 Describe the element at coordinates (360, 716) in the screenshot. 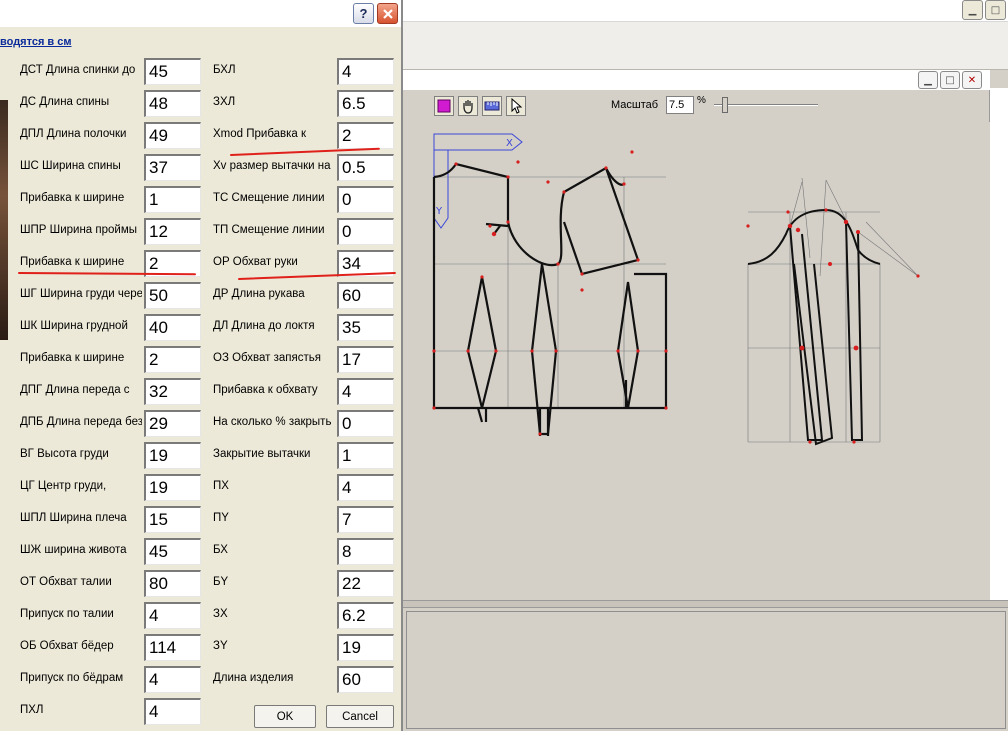

I see `cancel-button: Cancel` at that location.